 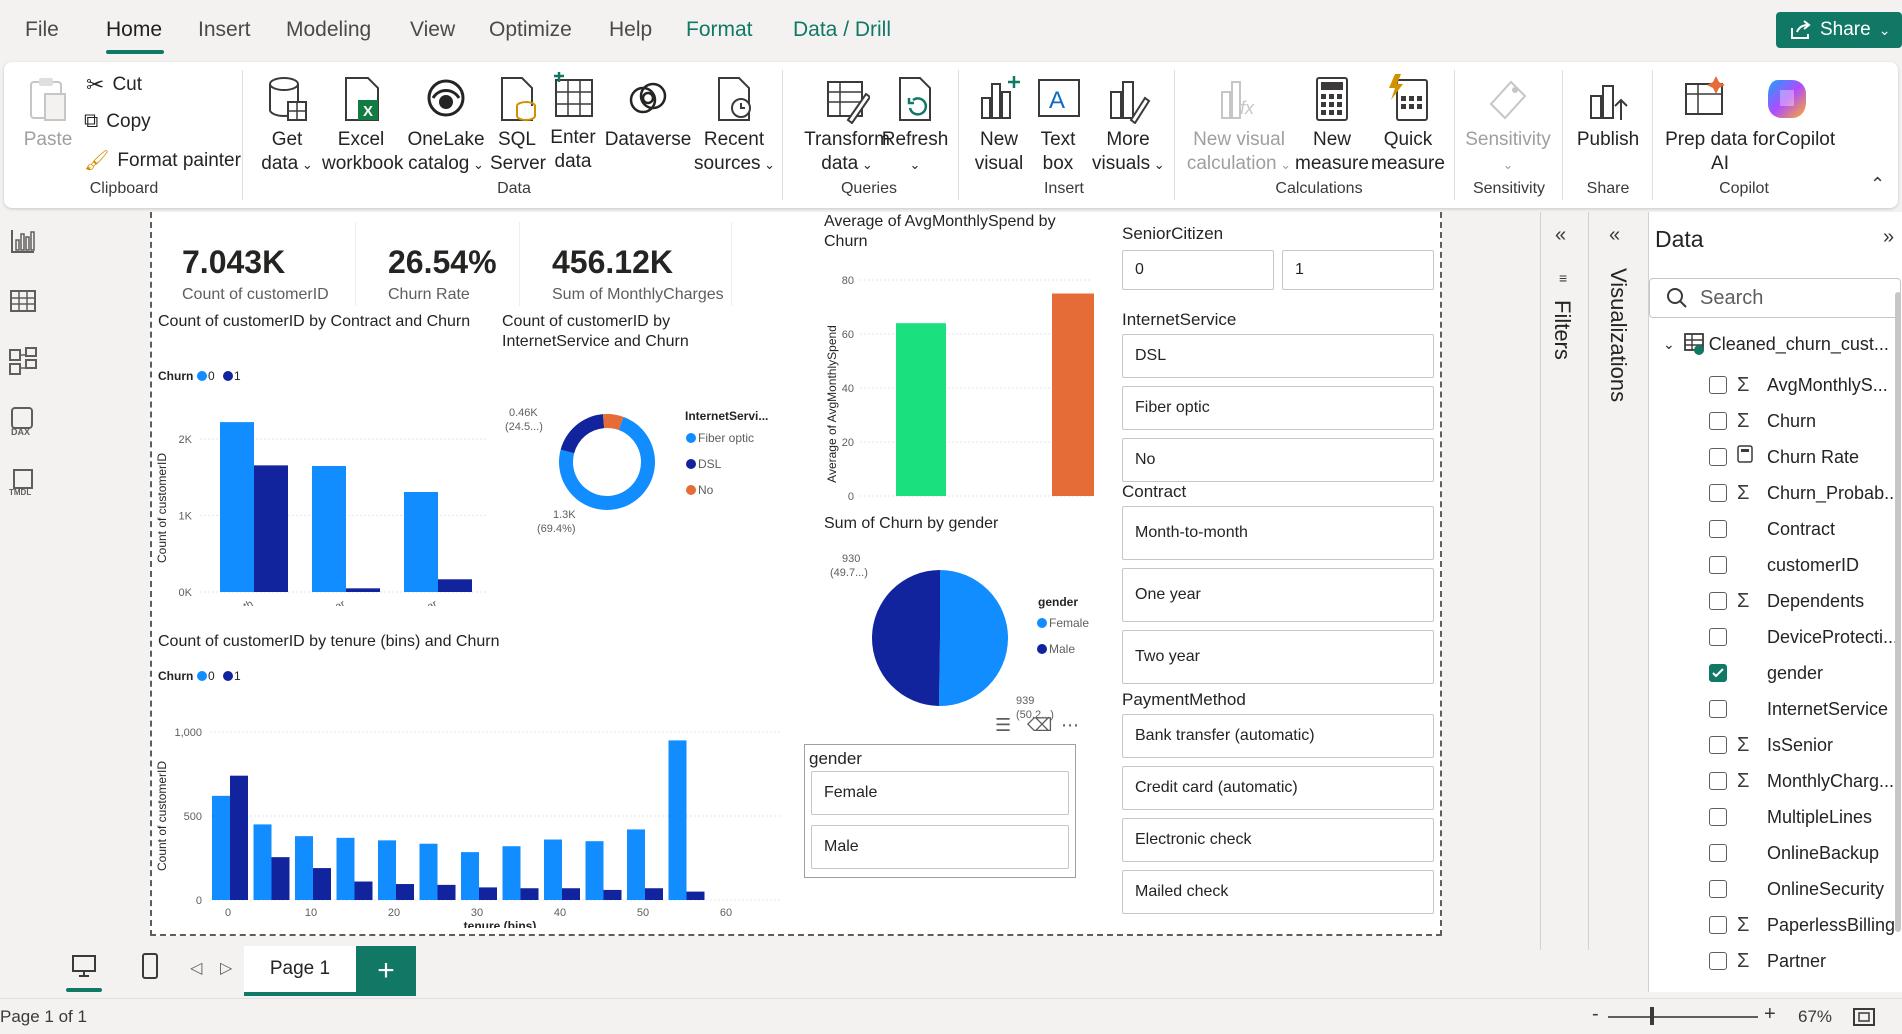 I want to click on menu-modeling: Modeling, so click(x=328, y=30).